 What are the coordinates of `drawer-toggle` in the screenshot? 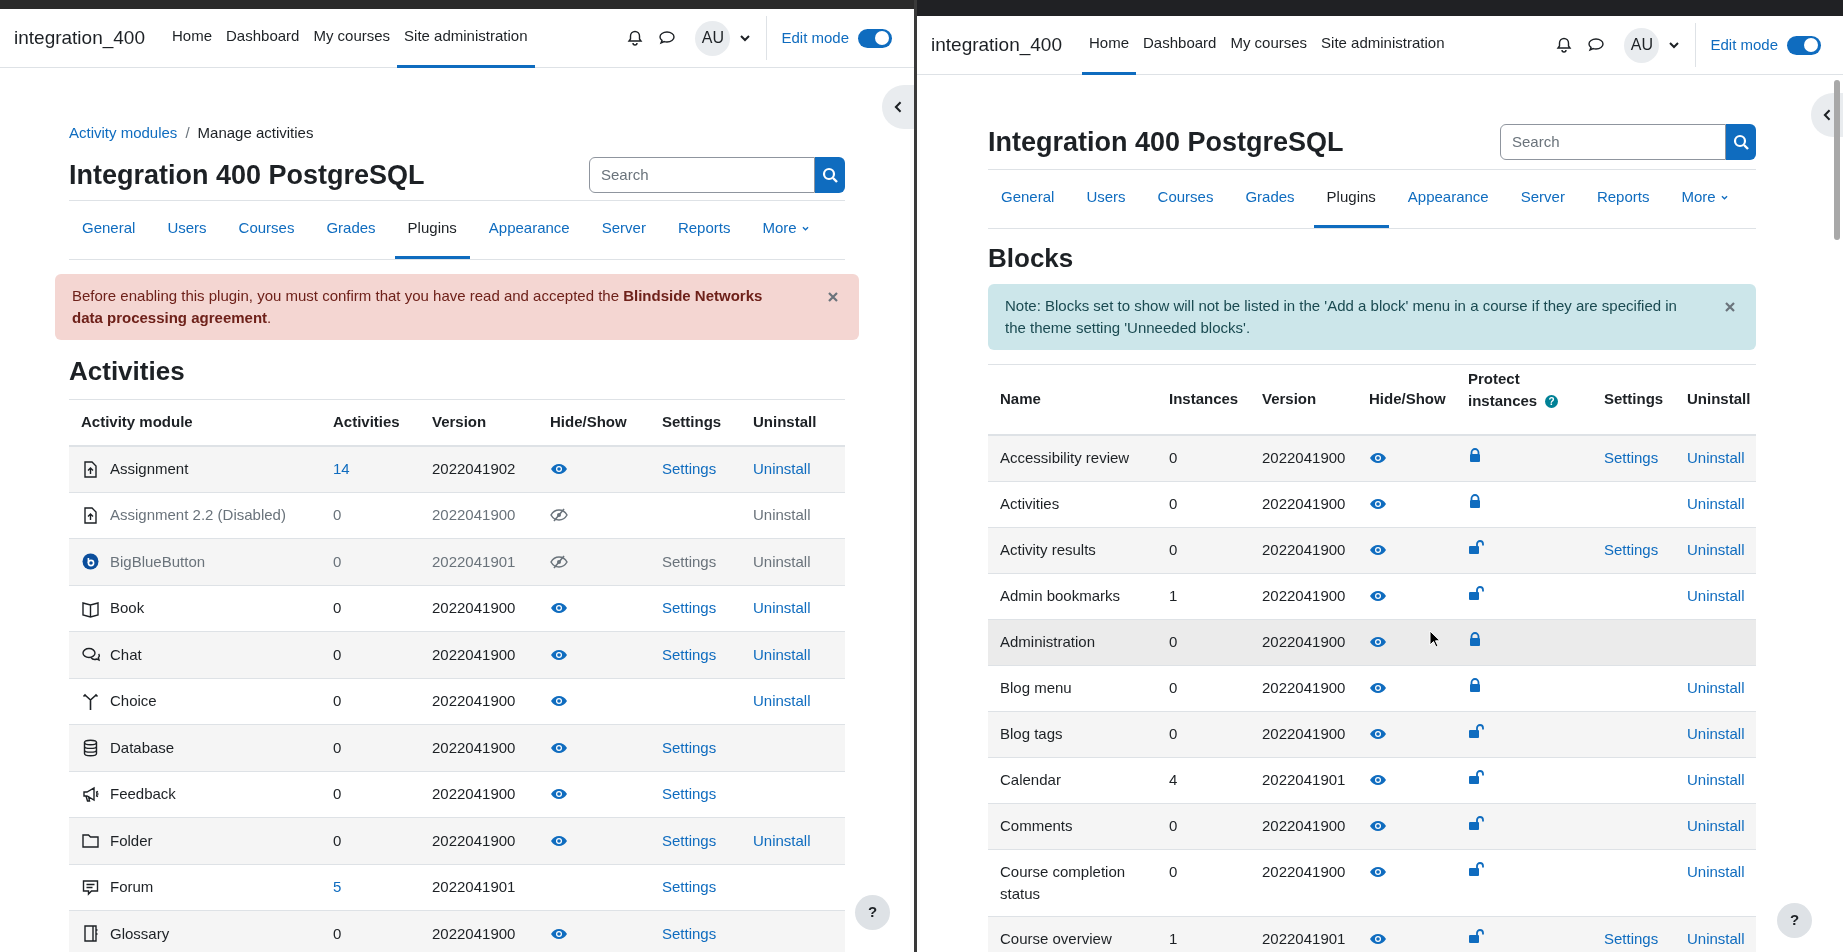 It's located at (898, 107).